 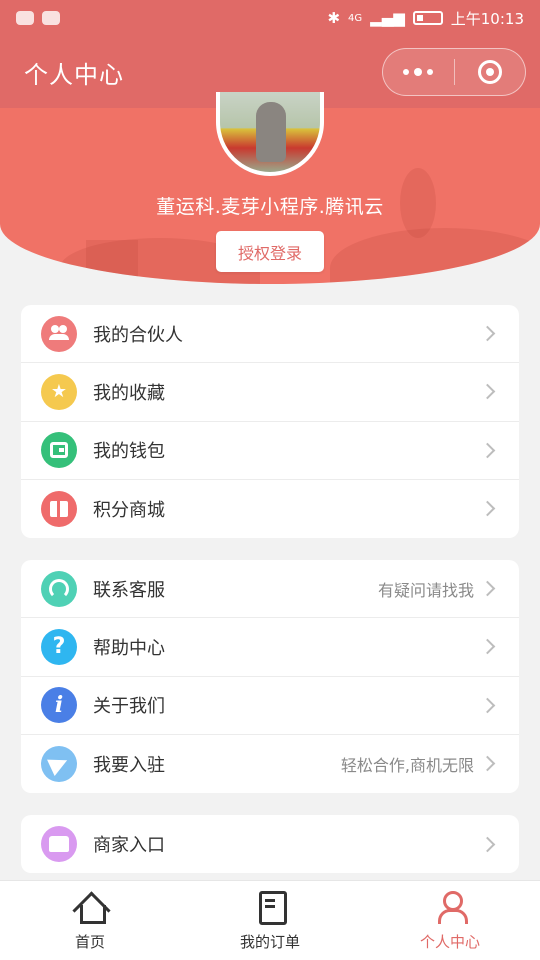 I want to click on menu-item-hint: 轻松合作,商机无限, so click(x=407, y=765).